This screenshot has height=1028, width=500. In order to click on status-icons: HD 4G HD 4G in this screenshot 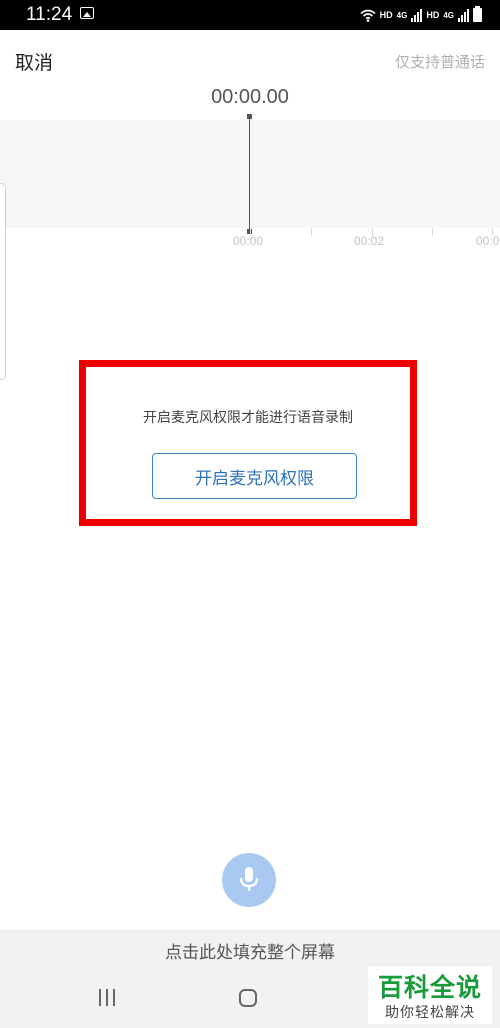, I will do `click(421, 15)`.